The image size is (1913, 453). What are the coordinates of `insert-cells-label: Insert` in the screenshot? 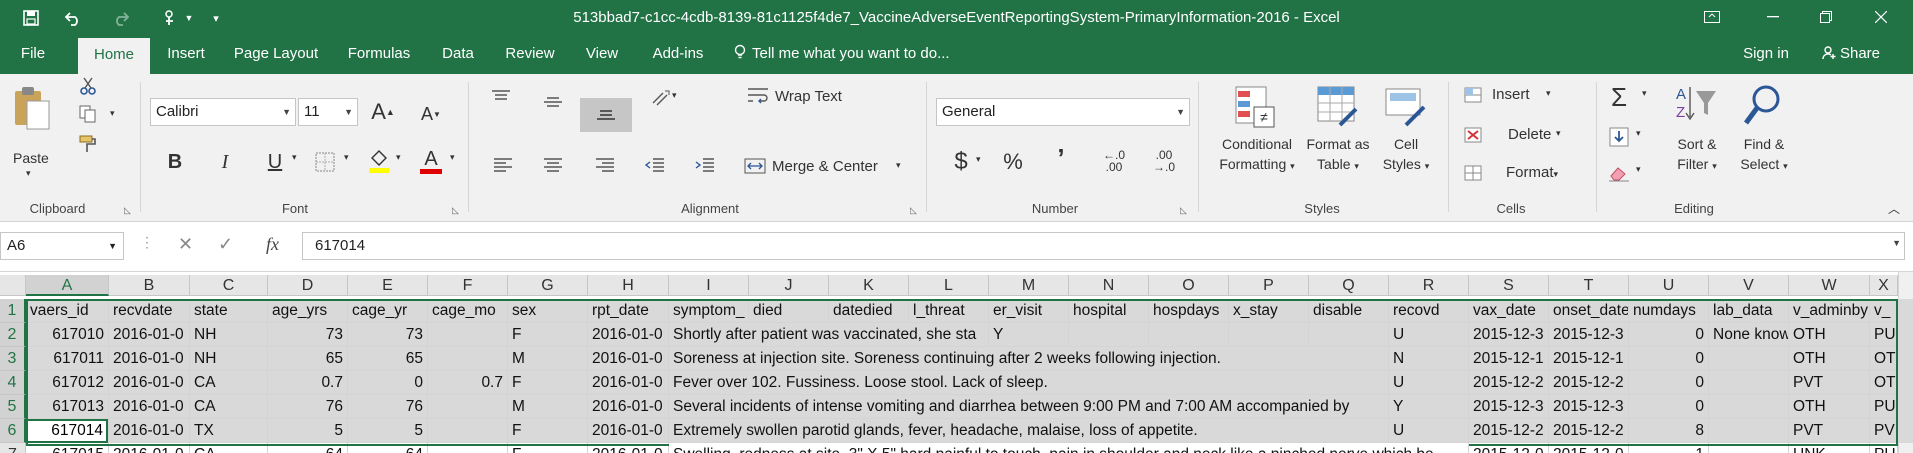 It's located at (1511, 94).